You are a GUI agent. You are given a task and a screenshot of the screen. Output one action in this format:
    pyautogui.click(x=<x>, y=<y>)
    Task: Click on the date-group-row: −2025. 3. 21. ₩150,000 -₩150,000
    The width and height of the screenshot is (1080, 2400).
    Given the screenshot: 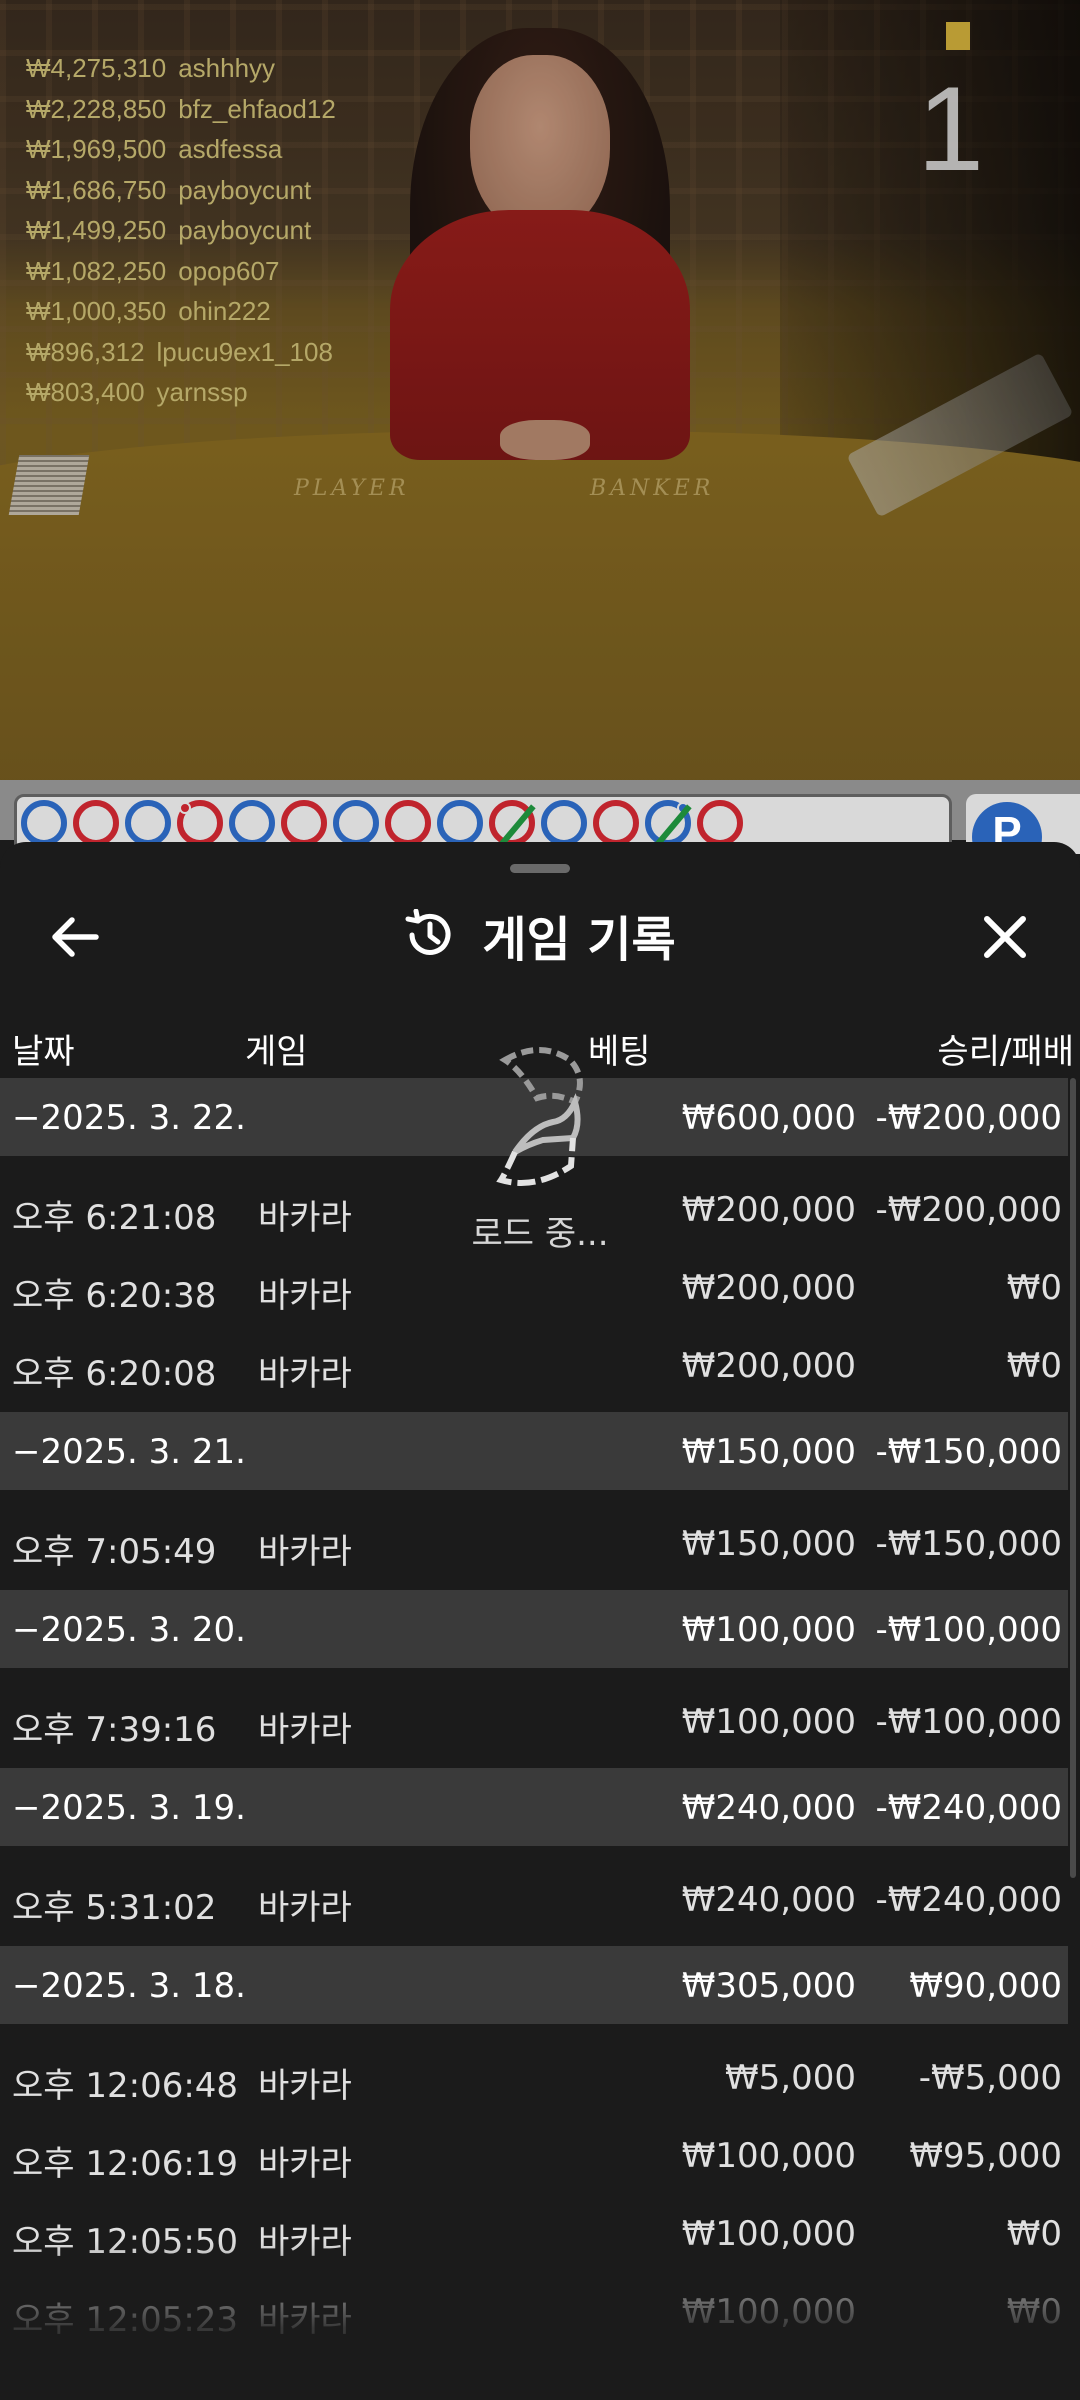 What is the action you would take?
    pyautogui.click(x=534, y=1451)
    